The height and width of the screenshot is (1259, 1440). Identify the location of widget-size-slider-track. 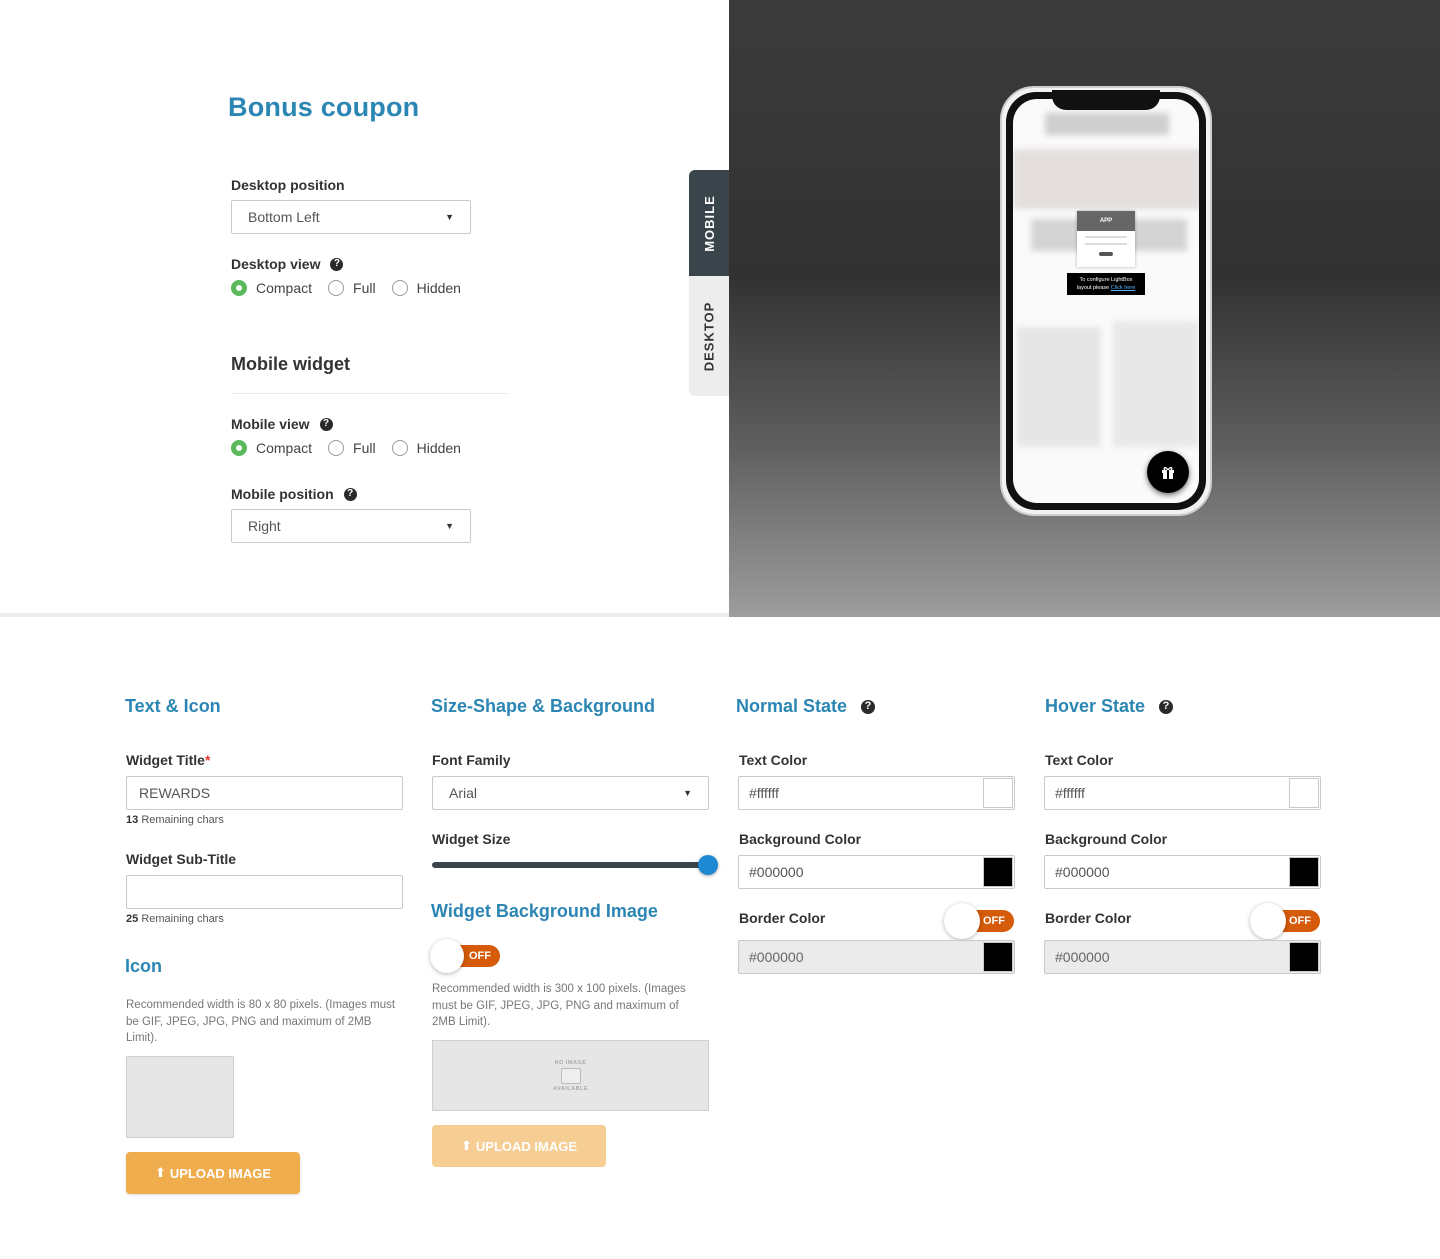
(570, 865).